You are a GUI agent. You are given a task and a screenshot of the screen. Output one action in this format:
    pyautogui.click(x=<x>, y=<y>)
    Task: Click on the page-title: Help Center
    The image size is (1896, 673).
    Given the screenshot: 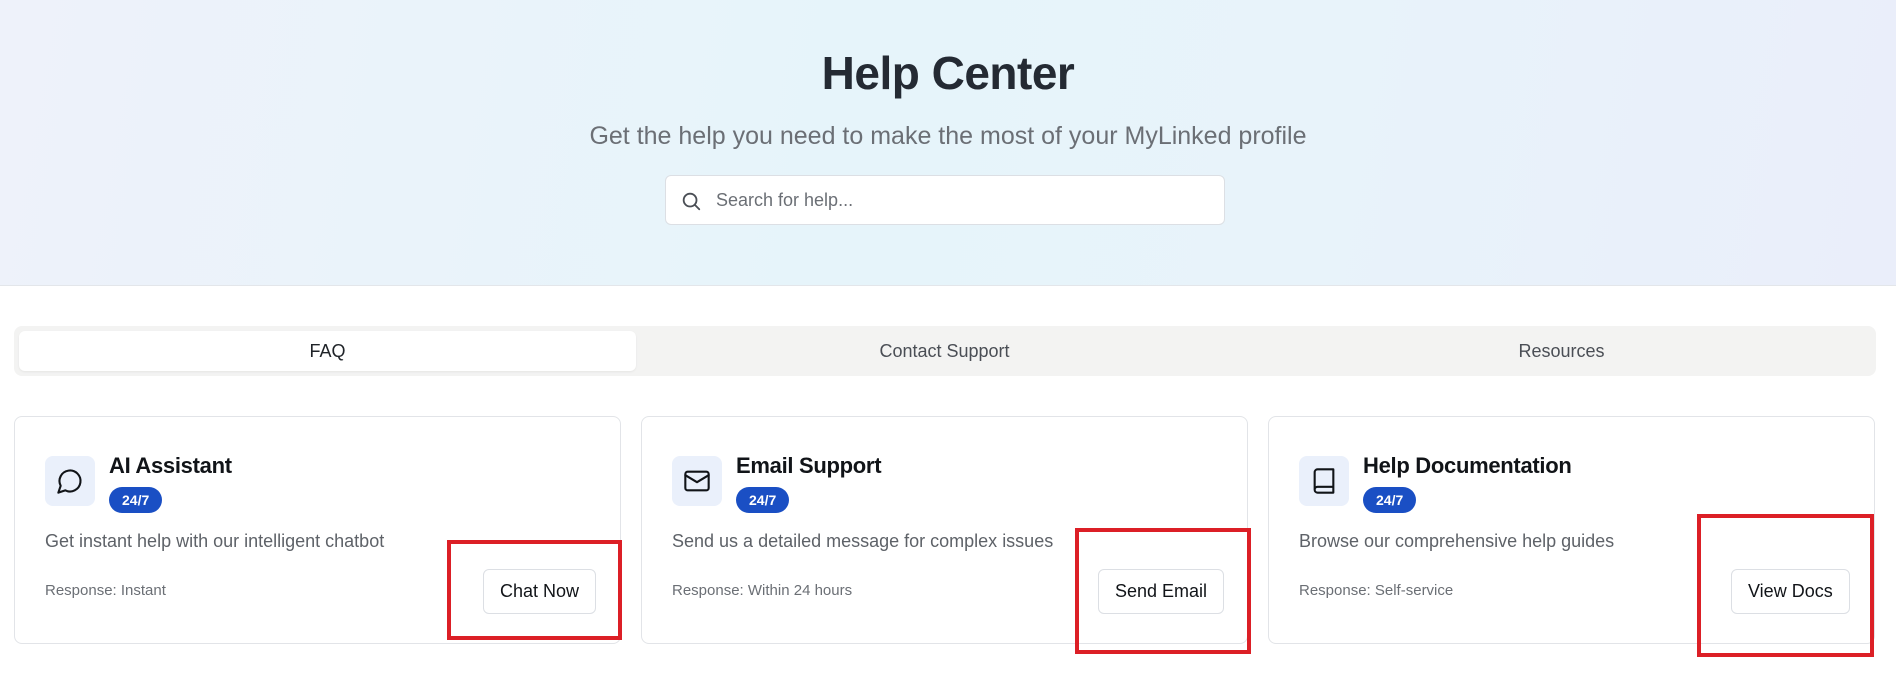 What is the action you would take?
    pyautogui.click(x=948, y=73)
    